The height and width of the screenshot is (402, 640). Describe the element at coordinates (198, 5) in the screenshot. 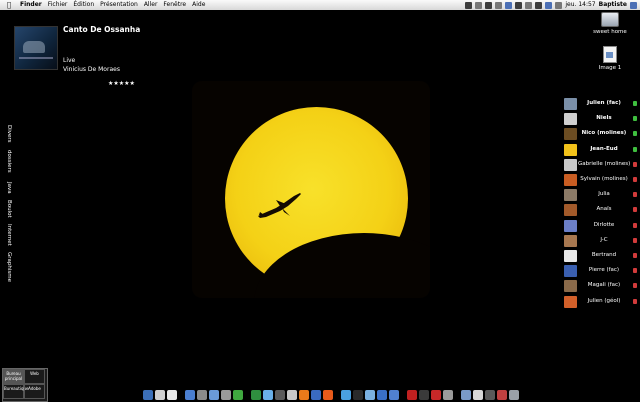

I see `menu-aide: Aide` at that location.